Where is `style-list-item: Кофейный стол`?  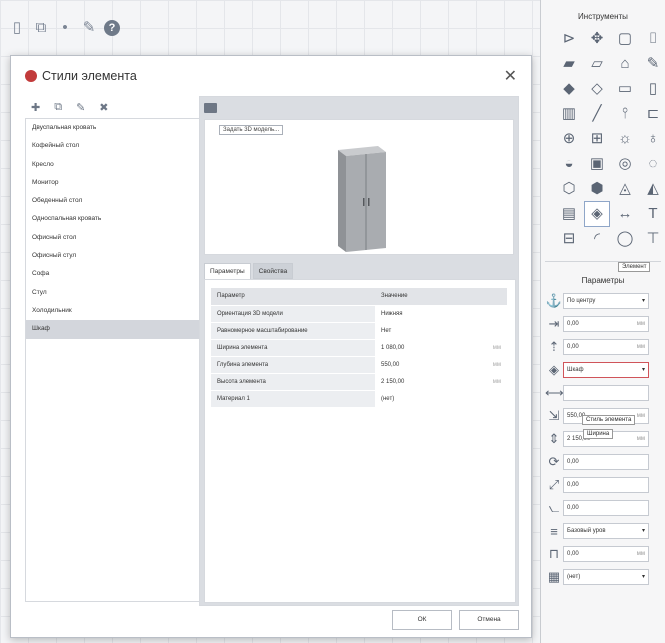 style-list-item: Кофейный стол is located at coordinates (112, 146).